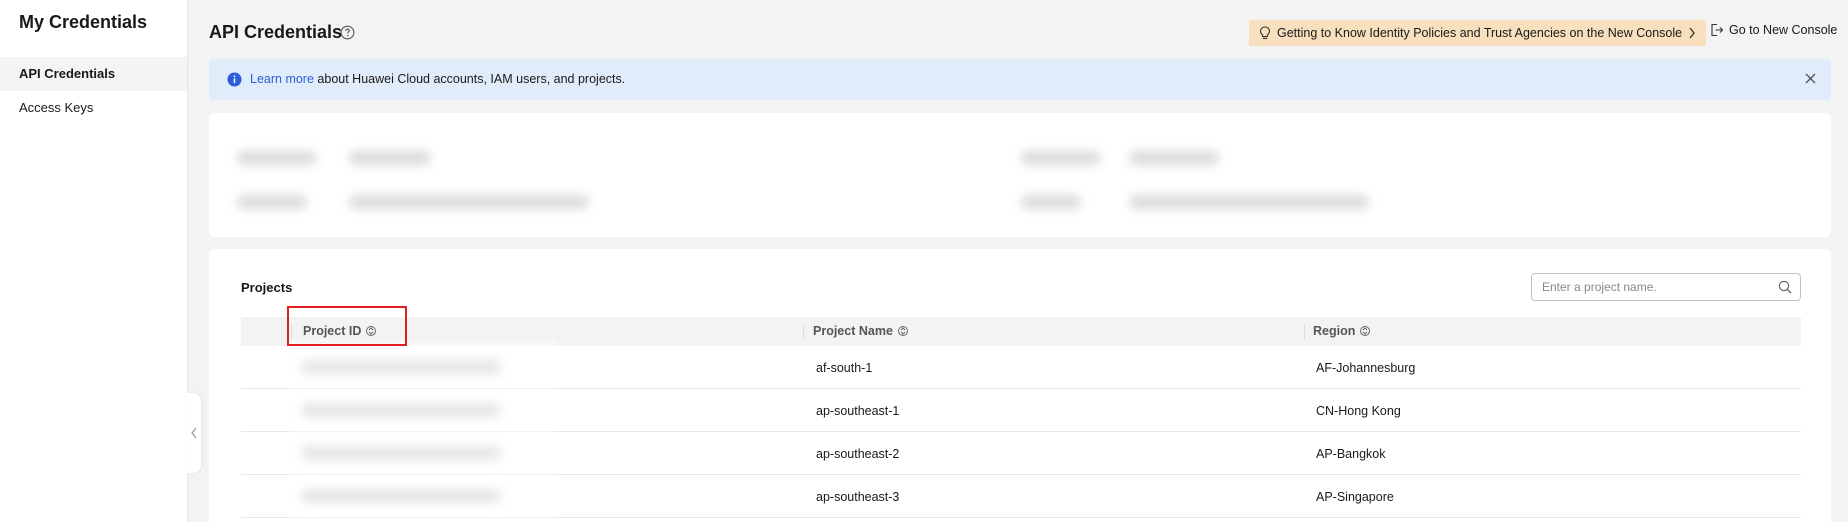  Describe the element at coordinates (234, 79) in the screenshot. I see `info-icon` at that location.